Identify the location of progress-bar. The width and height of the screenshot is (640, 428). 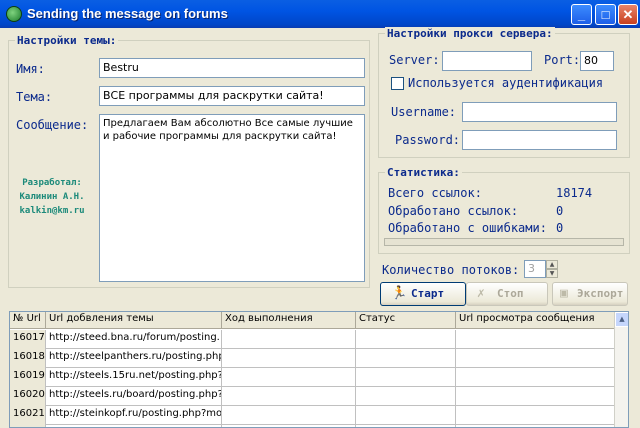
(504, 242).